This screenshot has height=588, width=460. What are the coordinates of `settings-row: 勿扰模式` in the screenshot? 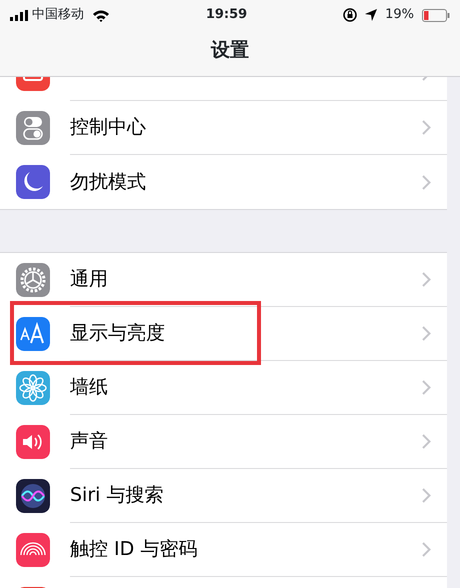 It's located at (223, 182).